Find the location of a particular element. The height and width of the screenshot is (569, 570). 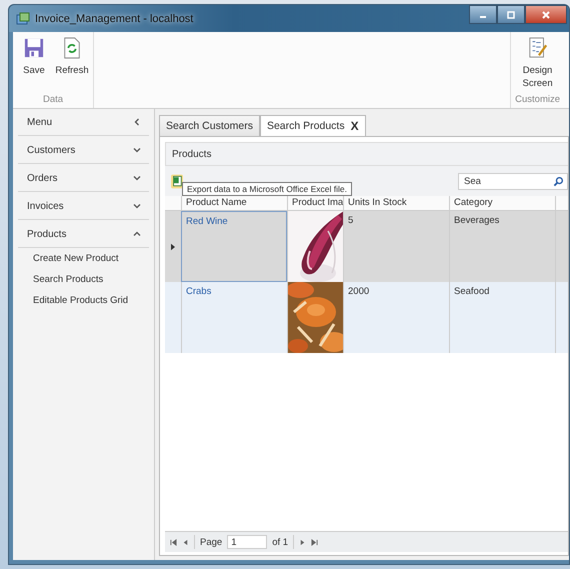

maximize-icon is located at coordinates (511, 15).